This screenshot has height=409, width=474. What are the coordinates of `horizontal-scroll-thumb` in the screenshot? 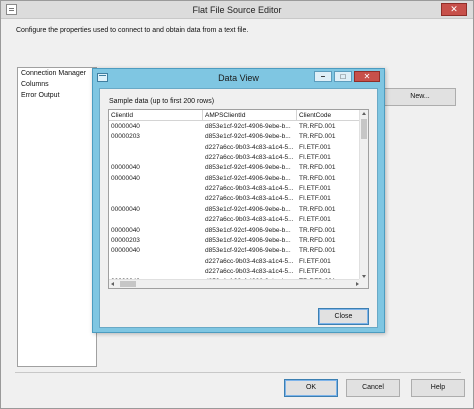 It's located at (128, 284).